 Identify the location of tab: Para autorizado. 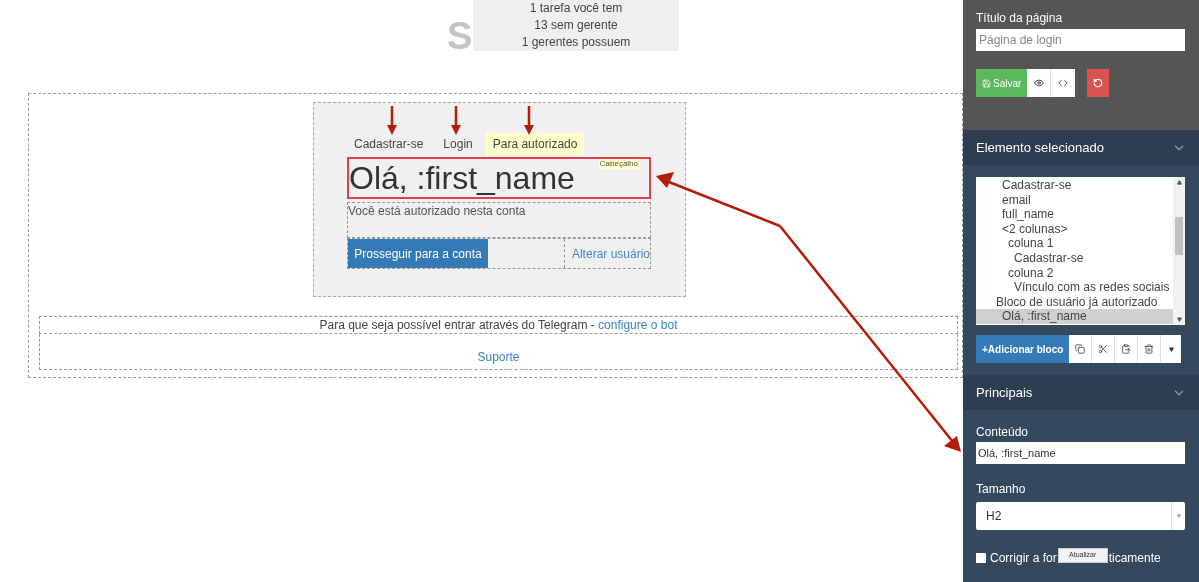
(535, 144).